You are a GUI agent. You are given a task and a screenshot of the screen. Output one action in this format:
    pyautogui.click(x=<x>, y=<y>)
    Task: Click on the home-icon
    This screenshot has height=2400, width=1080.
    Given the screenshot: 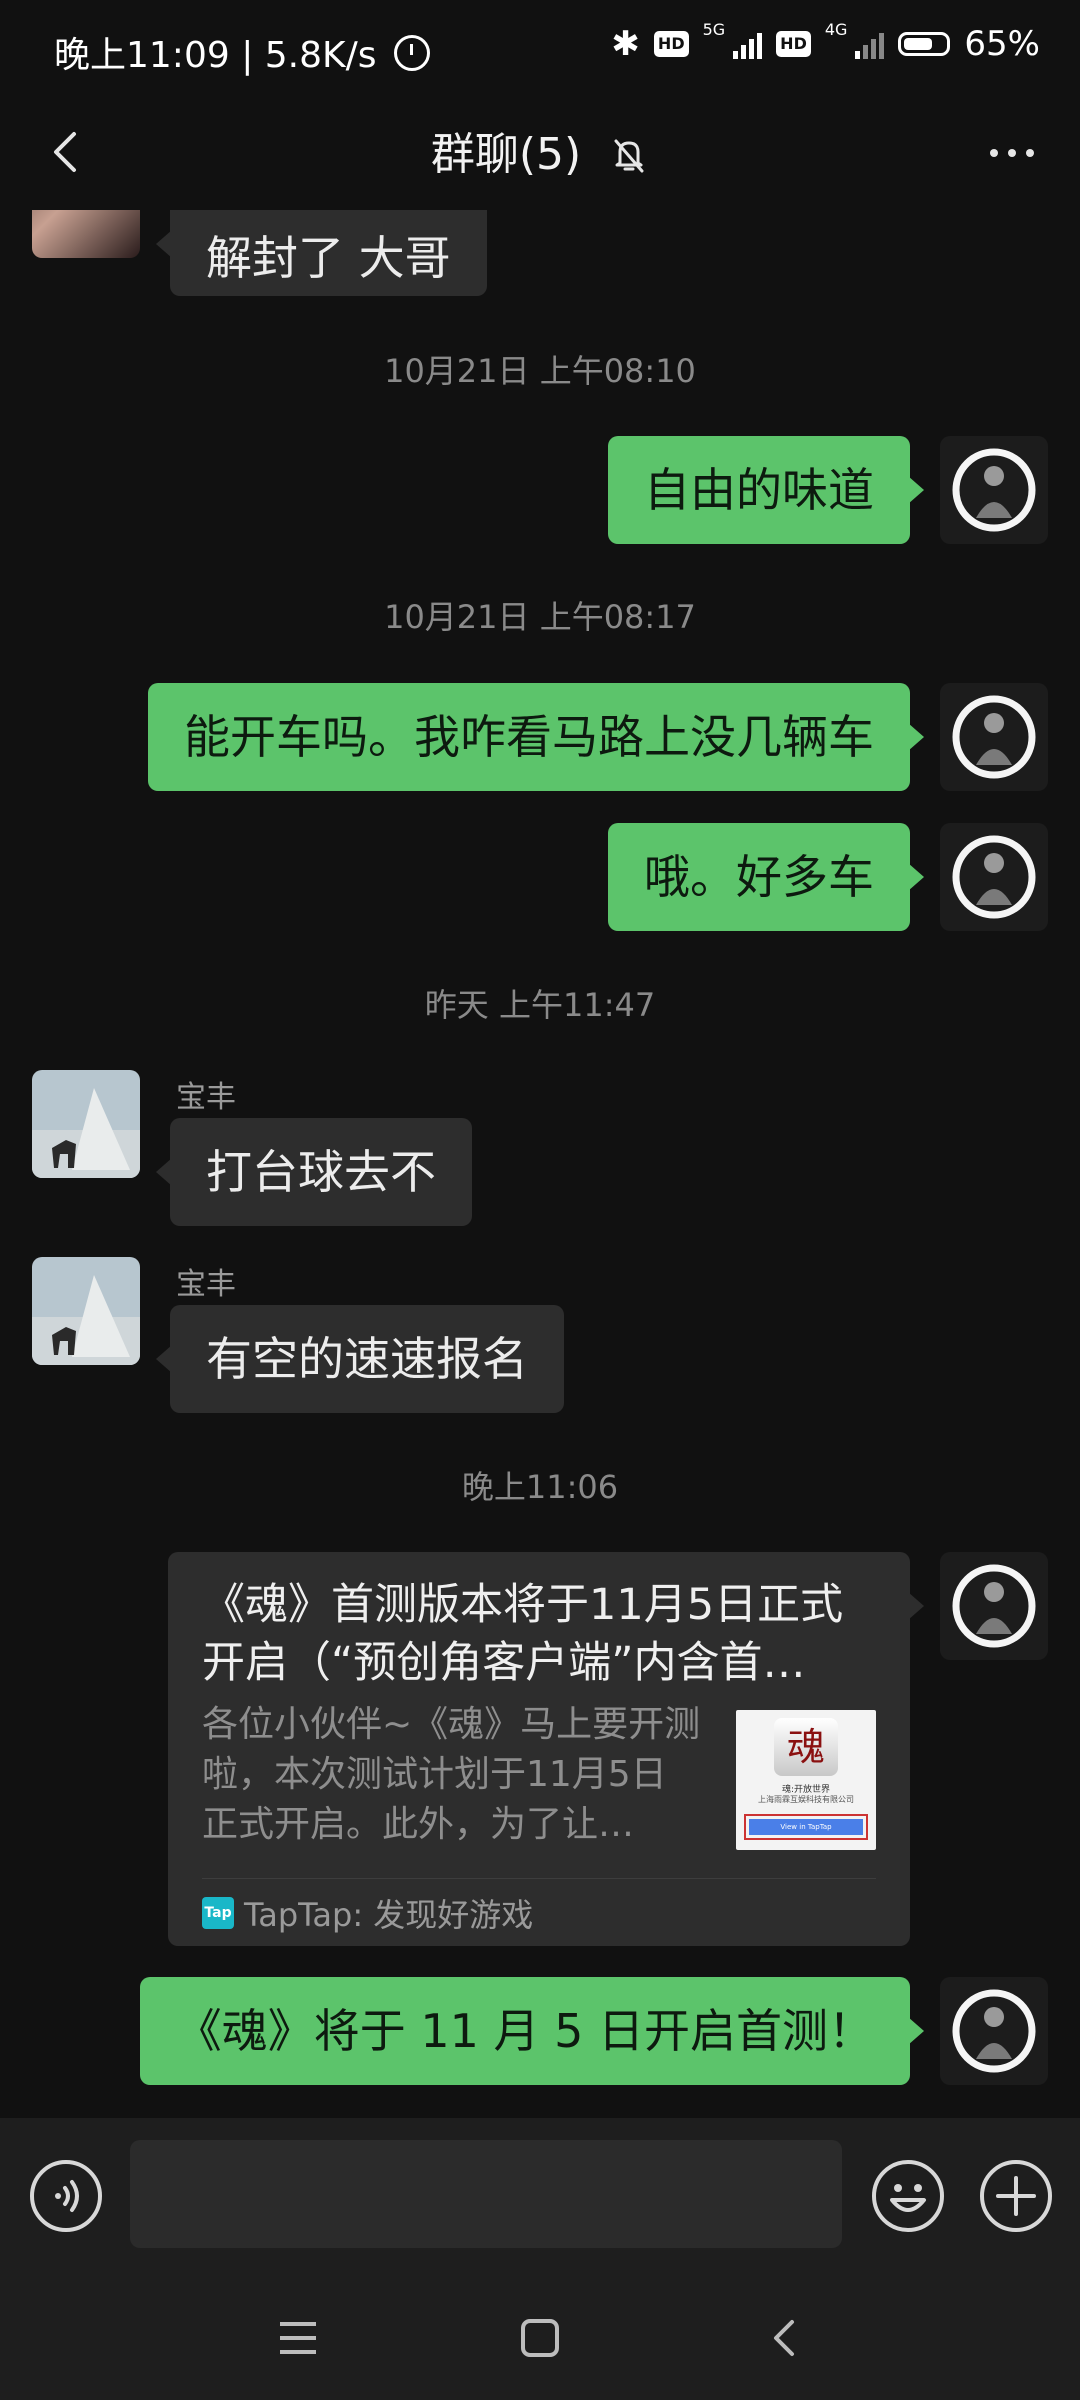 What is the action you would take?
    pyautogui.click(x=540, y=2338)
    